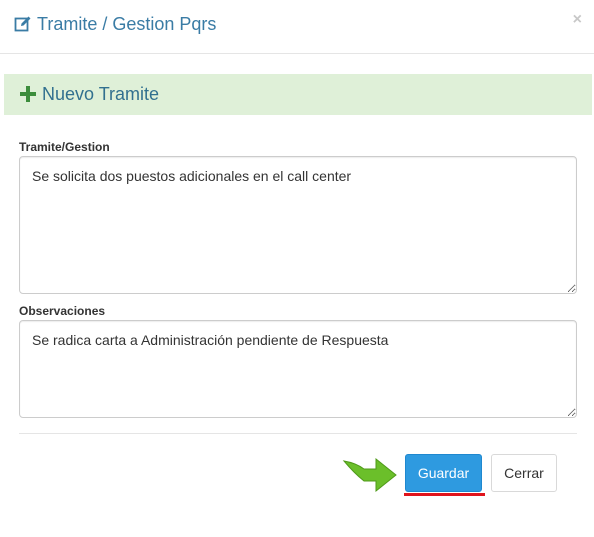 This screenshot has width=594, height=537. I want to click on section-banner: Nuevo Tramite, so click(298, 94).